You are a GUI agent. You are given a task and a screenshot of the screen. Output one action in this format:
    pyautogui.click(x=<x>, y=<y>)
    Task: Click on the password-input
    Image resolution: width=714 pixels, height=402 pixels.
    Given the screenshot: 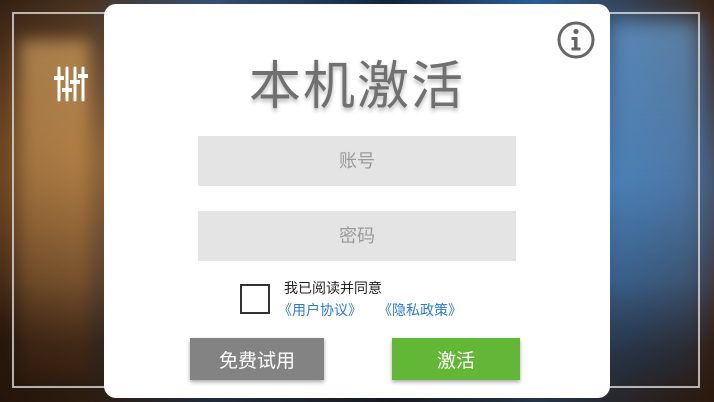 What is the action you would take?
    pyautogui.click(x=357, y=236)
    